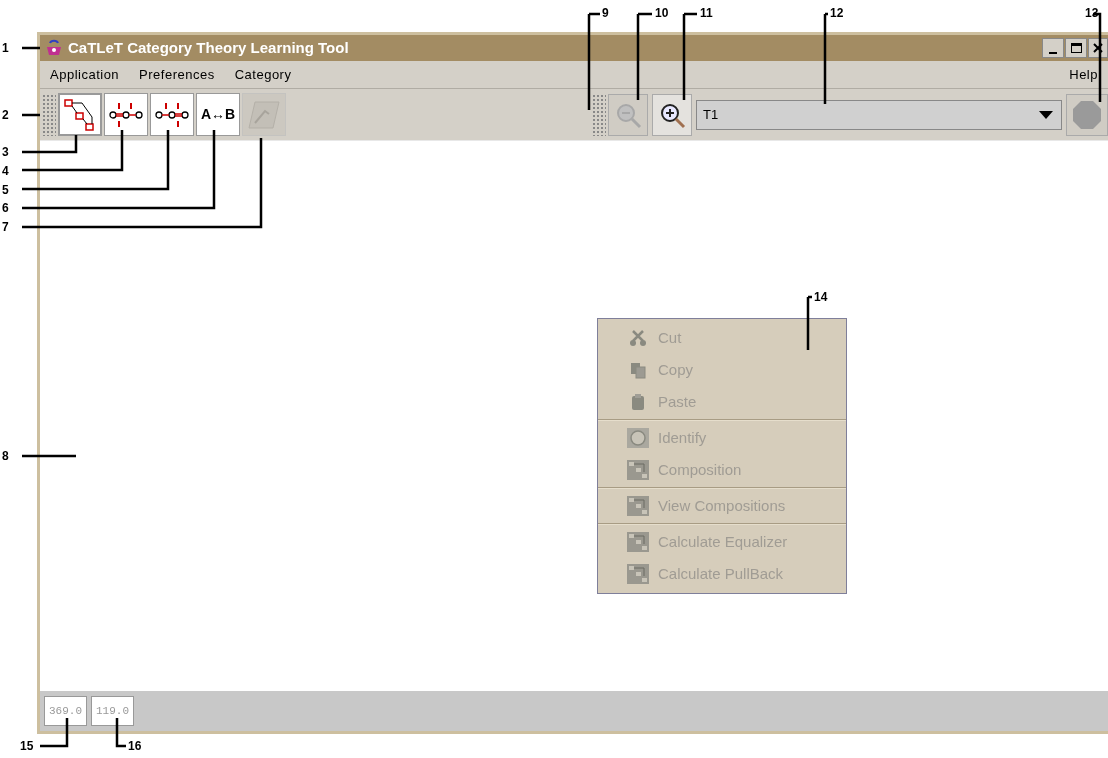 The image size is (1108, 758). I want to click on caret-icon, so click(1046, 114).